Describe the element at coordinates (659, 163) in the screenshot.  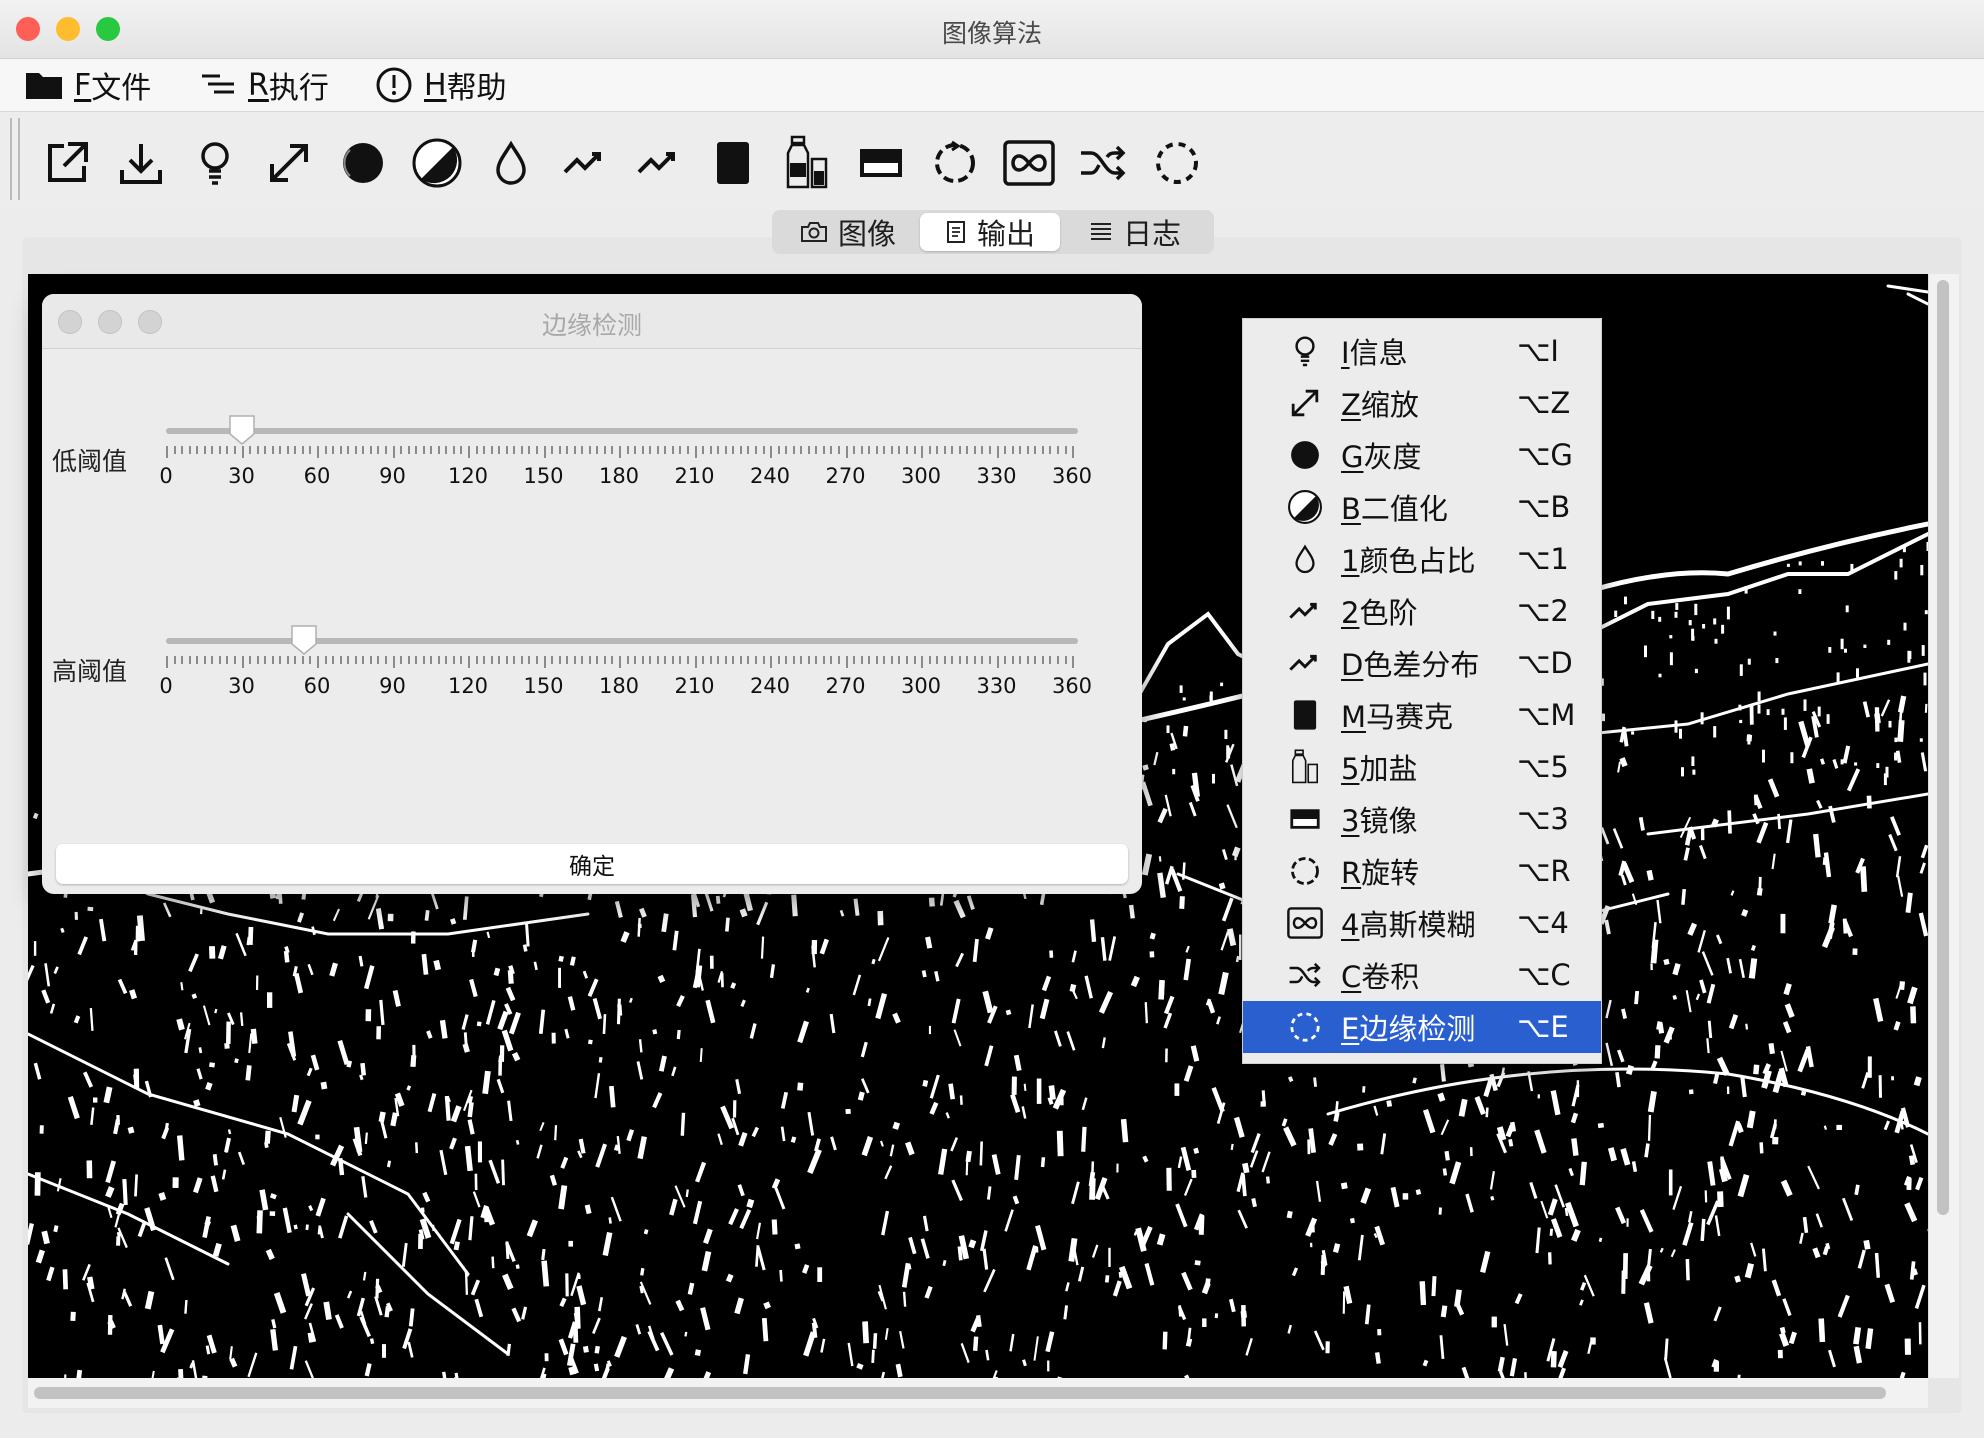
I see `color-diff-button` at that location.